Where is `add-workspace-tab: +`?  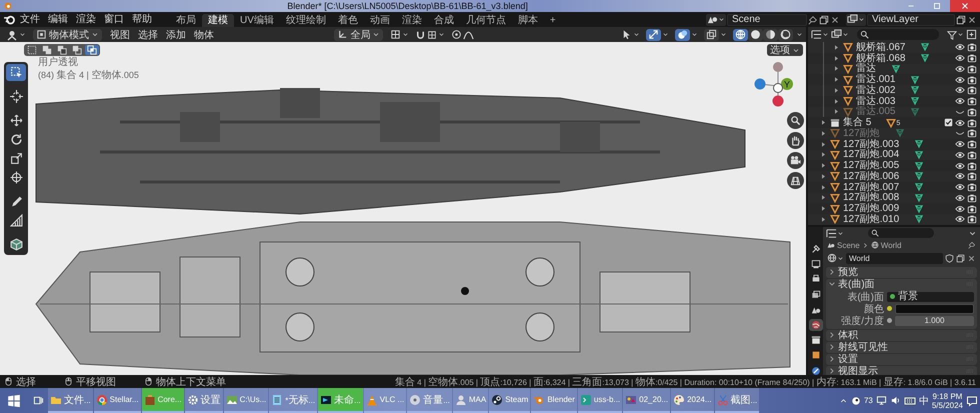 add-workspace-tab: + is located at coordinates (553, 20).